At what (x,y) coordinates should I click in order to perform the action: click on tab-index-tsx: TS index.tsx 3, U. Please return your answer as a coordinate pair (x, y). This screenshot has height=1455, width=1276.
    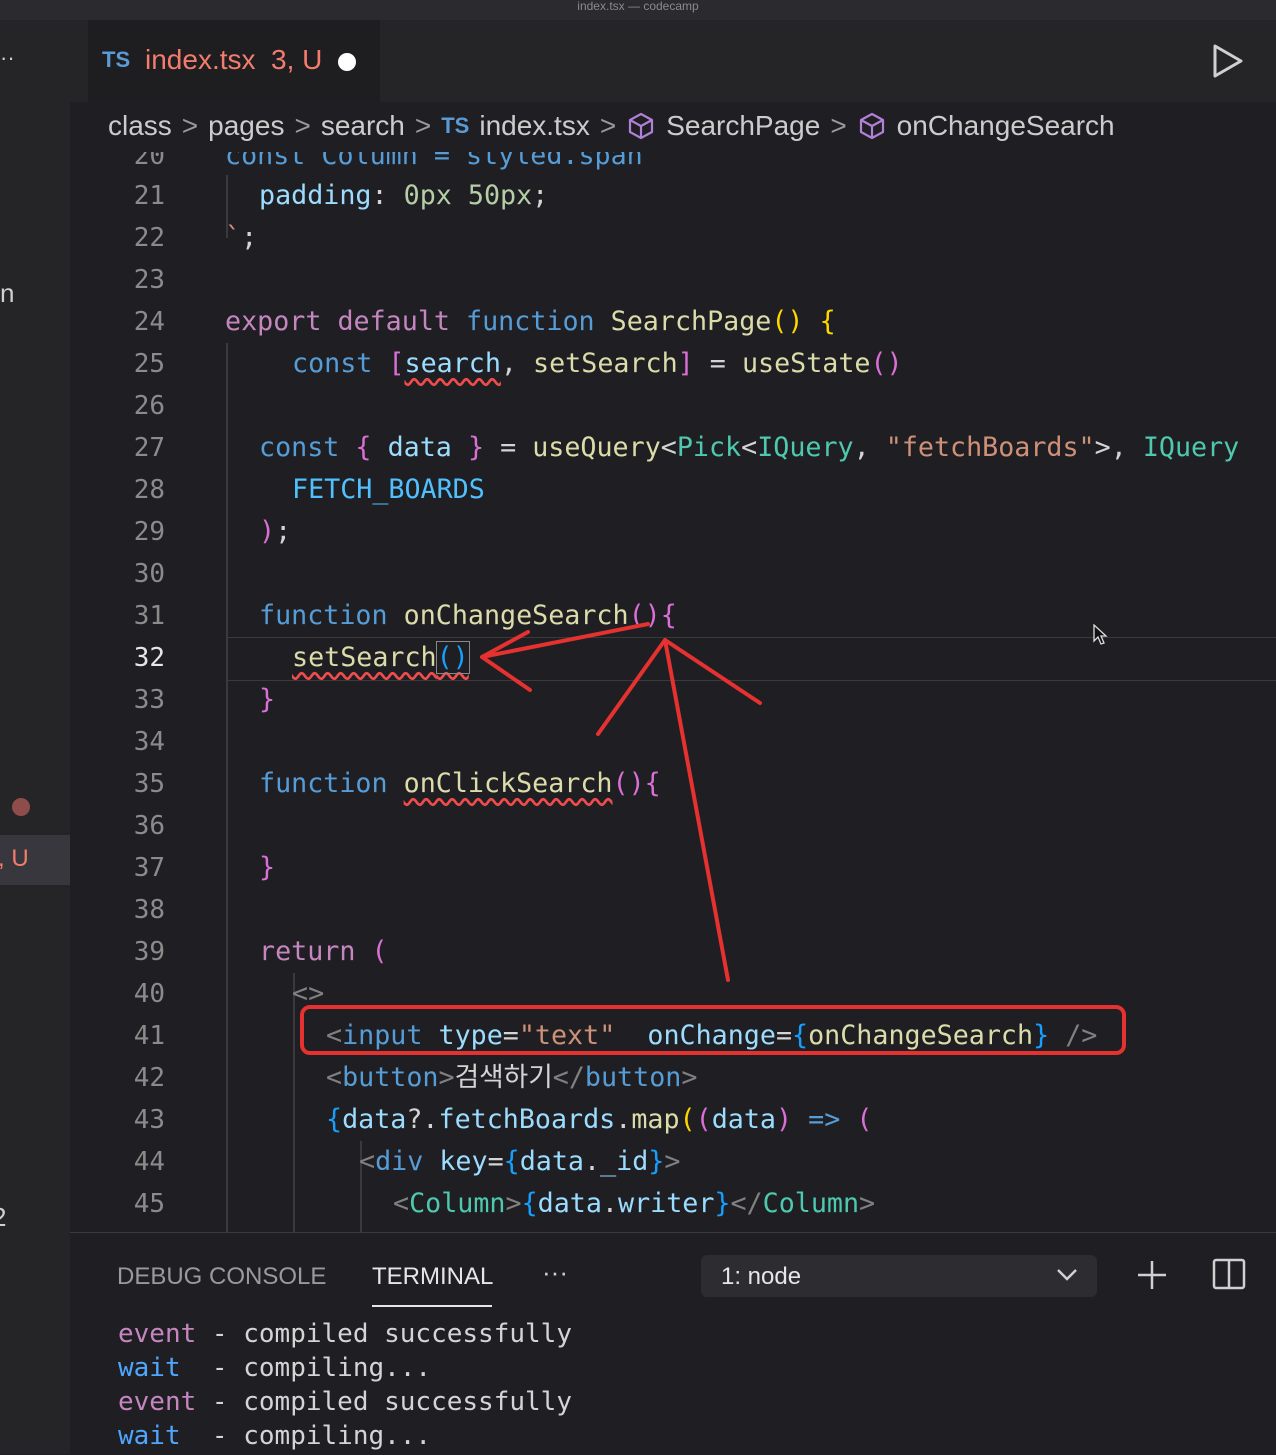
    Looking at the image, I should click on (234, 61).